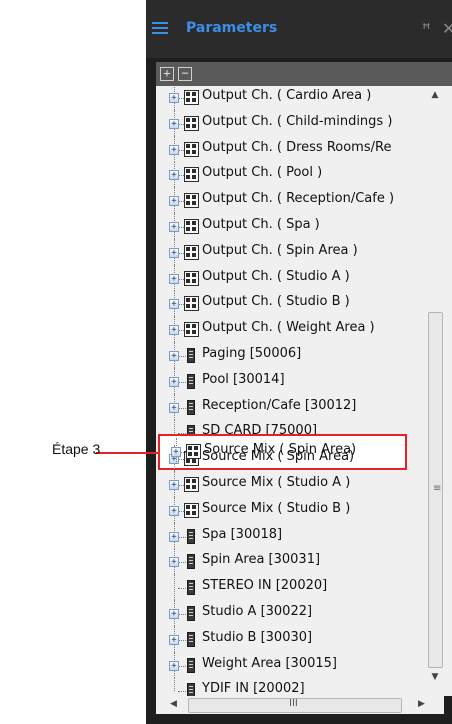 This screenshot has width=452, height=724. Describe the element at coordinates (301, 277) in the screenshot. I see `tree-item: + Output Ch. ( Studio A )` at that location.